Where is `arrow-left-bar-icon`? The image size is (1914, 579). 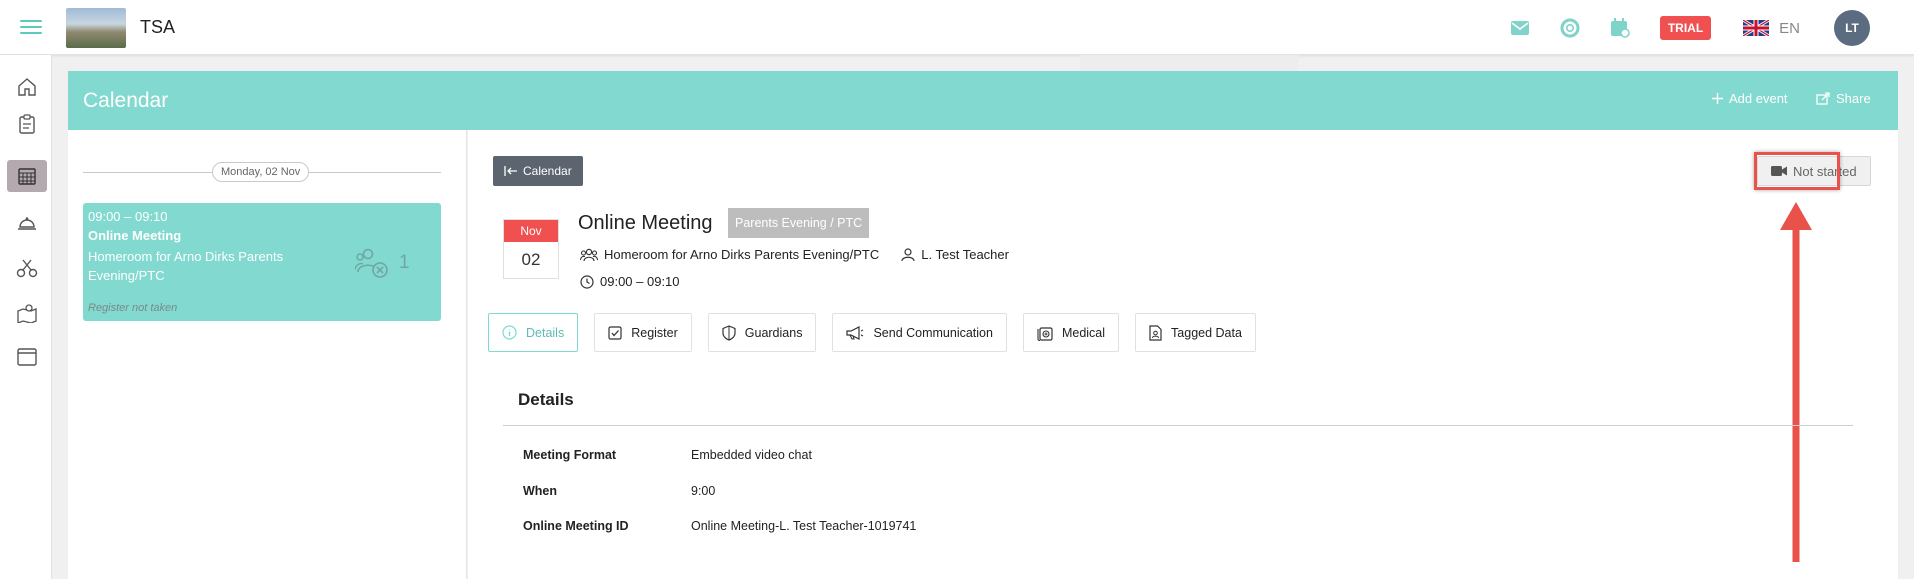
arrow-left-bar-icon is located at coordinates (510, 171).